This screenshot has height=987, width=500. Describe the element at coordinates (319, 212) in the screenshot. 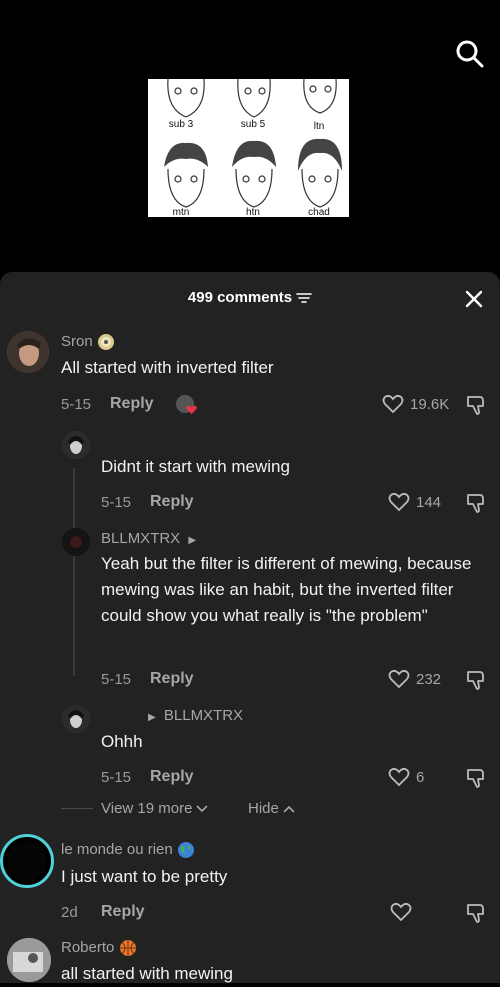

I see `thumb-label: chad` at that location.